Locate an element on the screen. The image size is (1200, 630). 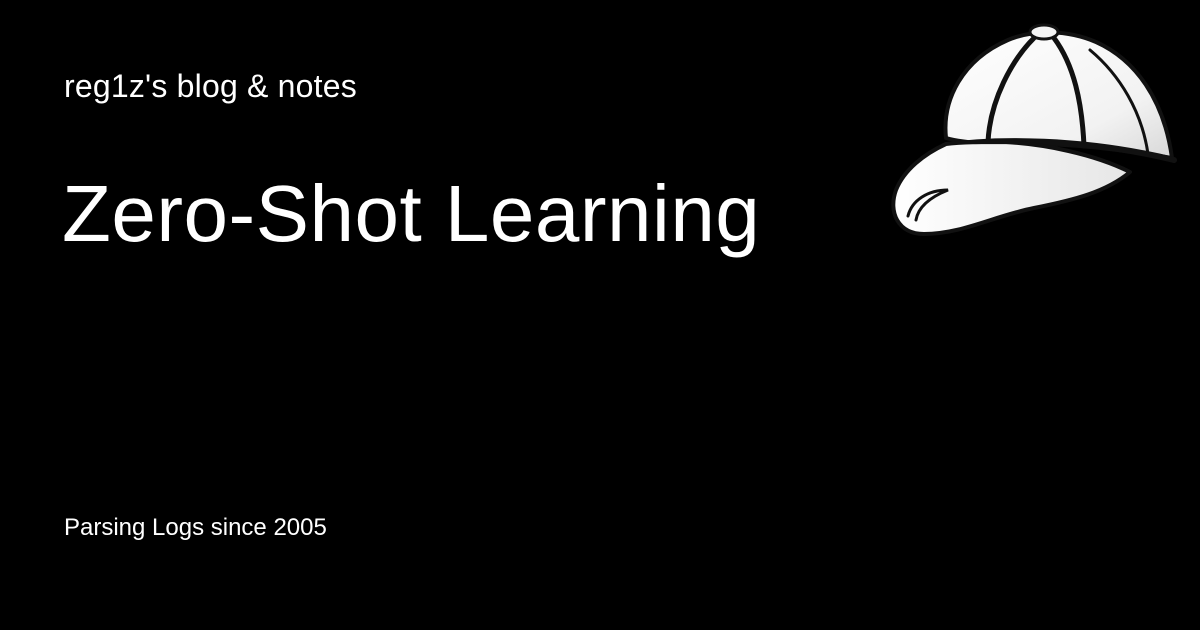
baseball-cap-icon is located at coordinates (1034, 129).